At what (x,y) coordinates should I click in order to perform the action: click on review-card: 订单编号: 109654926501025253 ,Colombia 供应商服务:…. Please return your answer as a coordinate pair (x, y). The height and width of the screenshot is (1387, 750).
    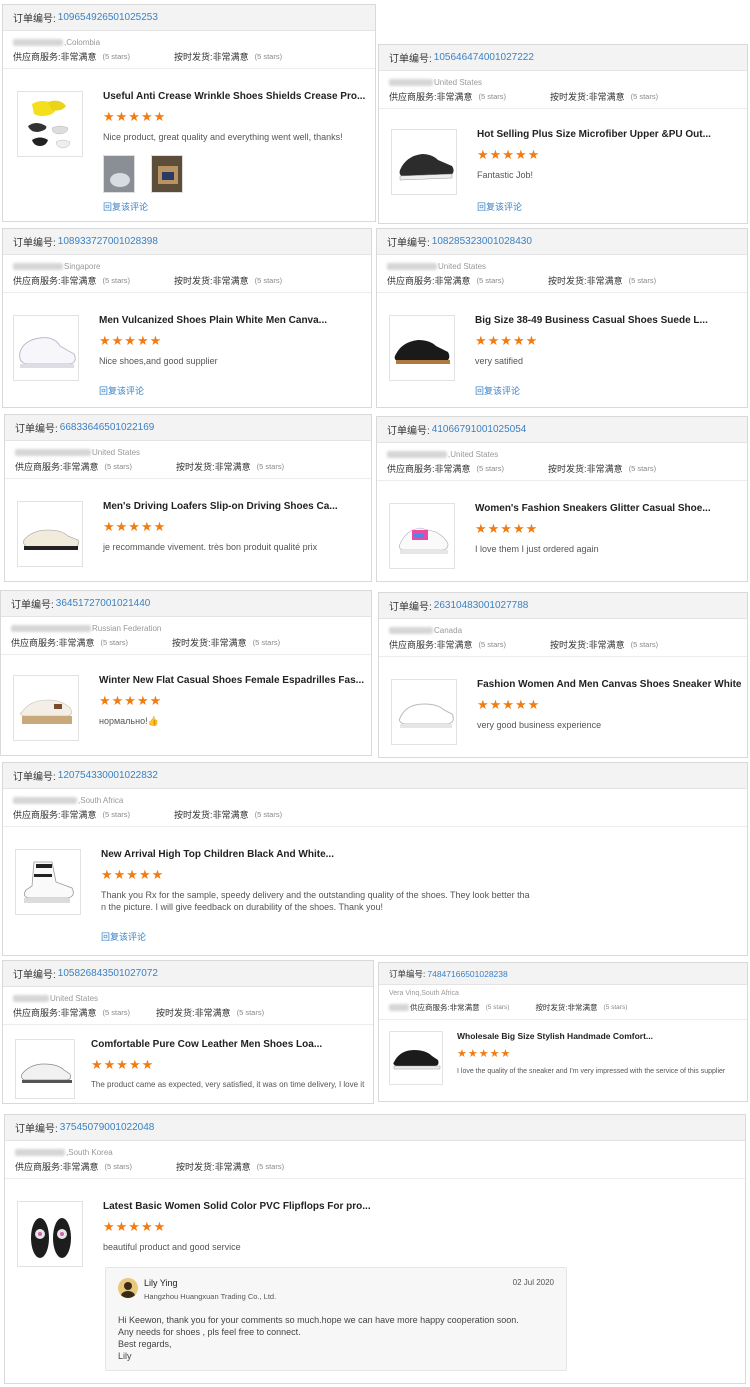
    Looking at the image, I should click on (189, 113).